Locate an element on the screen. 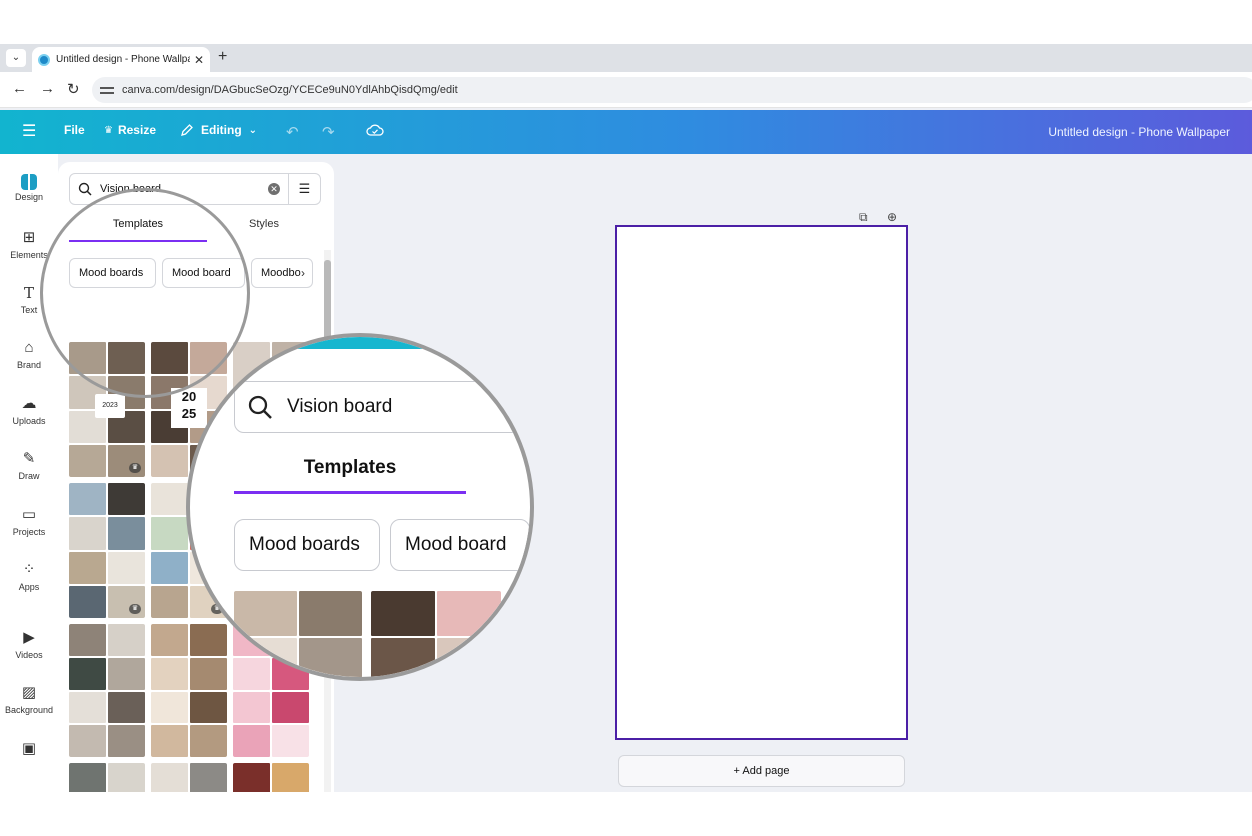  sidebar-item-uploads: ☁ Uploads is located at coordinates (29, 410).